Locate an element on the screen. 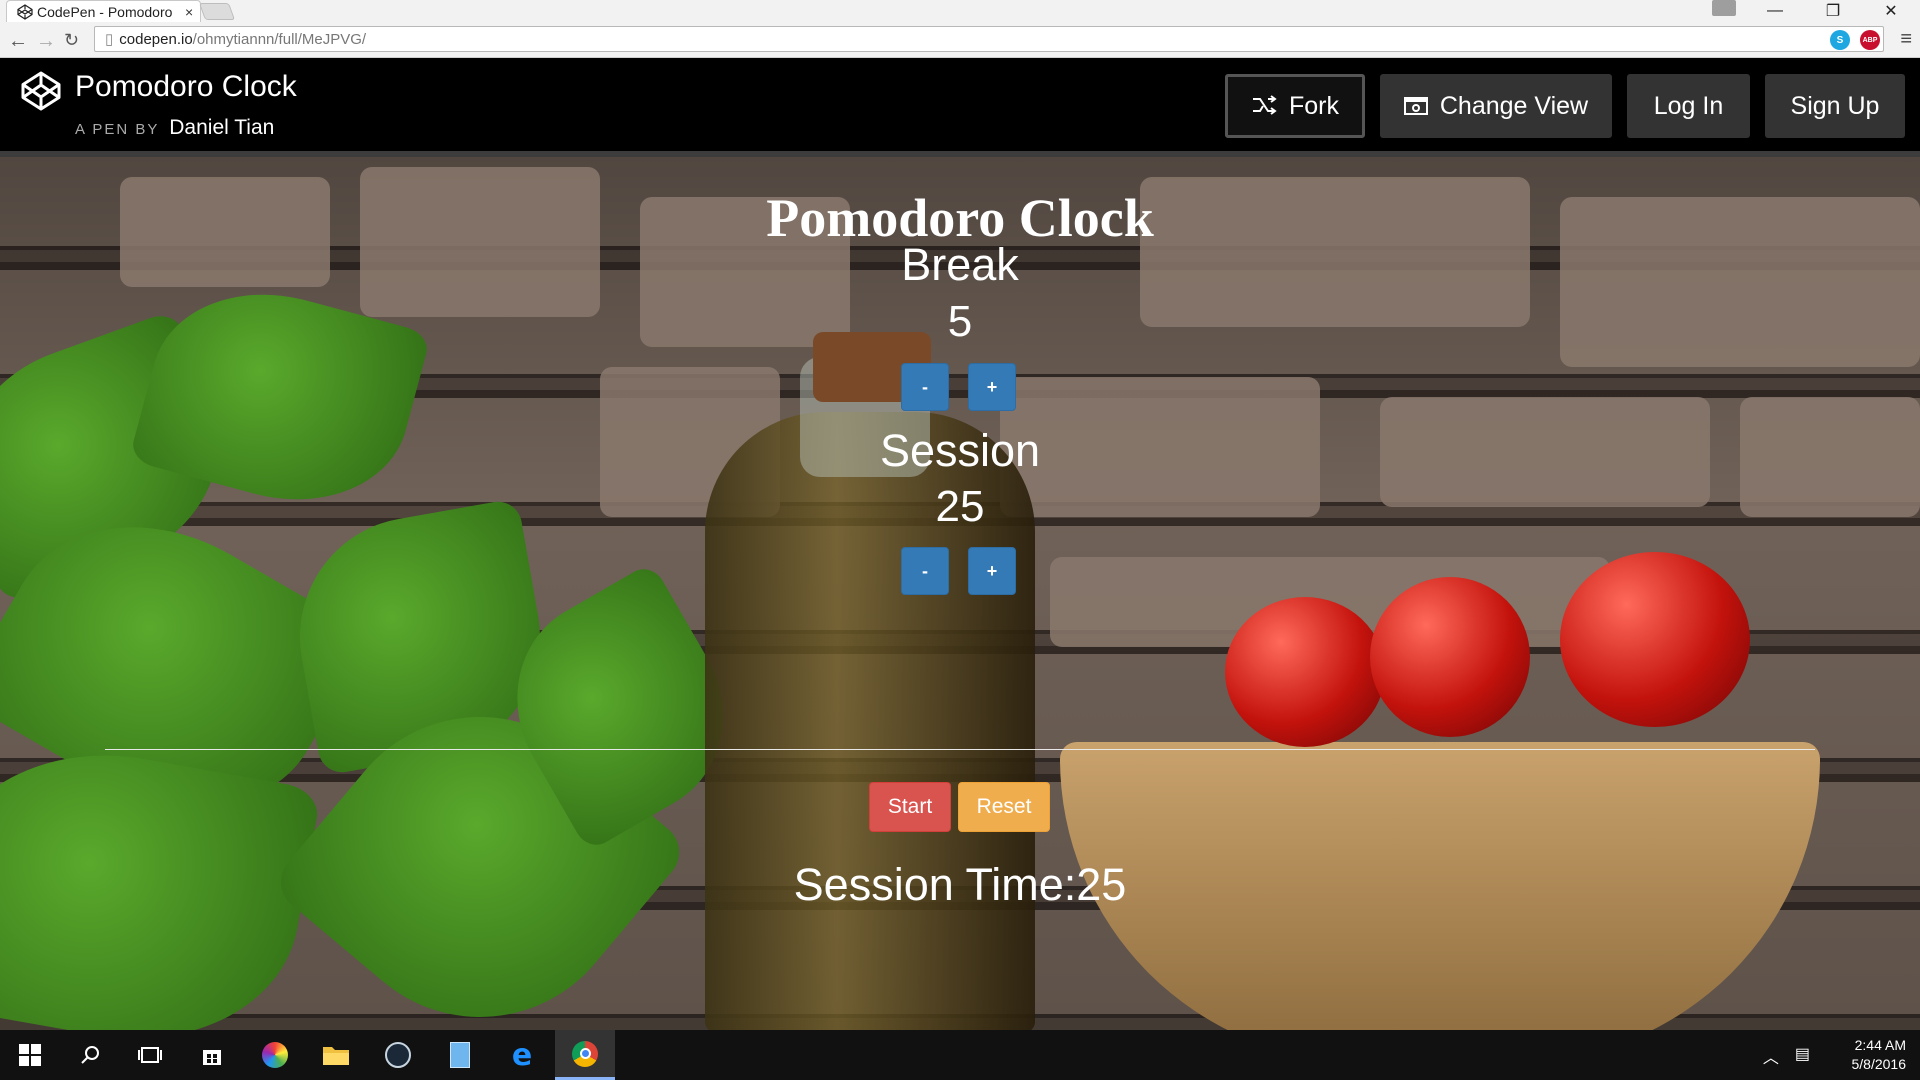 The image size is (1920, 1080). back-icon: ← is located at coordinates (18, 41).